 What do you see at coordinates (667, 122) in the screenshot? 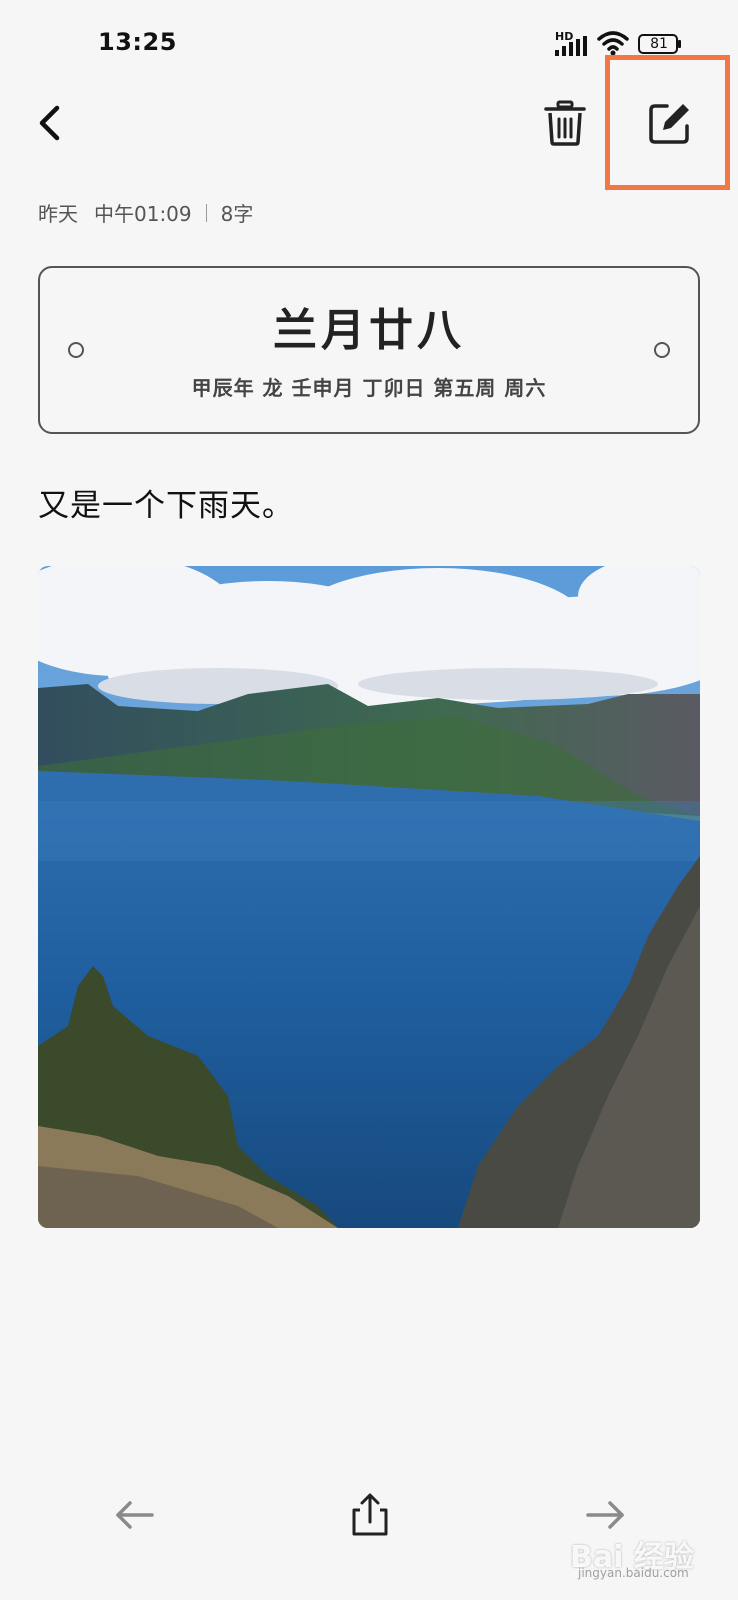
I see `highlight-box` at bounding box center [667, 122].